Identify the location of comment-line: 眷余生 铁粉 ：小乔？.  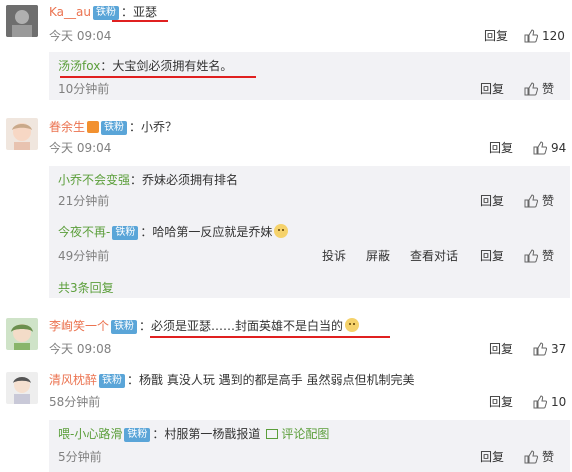
(113, 127).